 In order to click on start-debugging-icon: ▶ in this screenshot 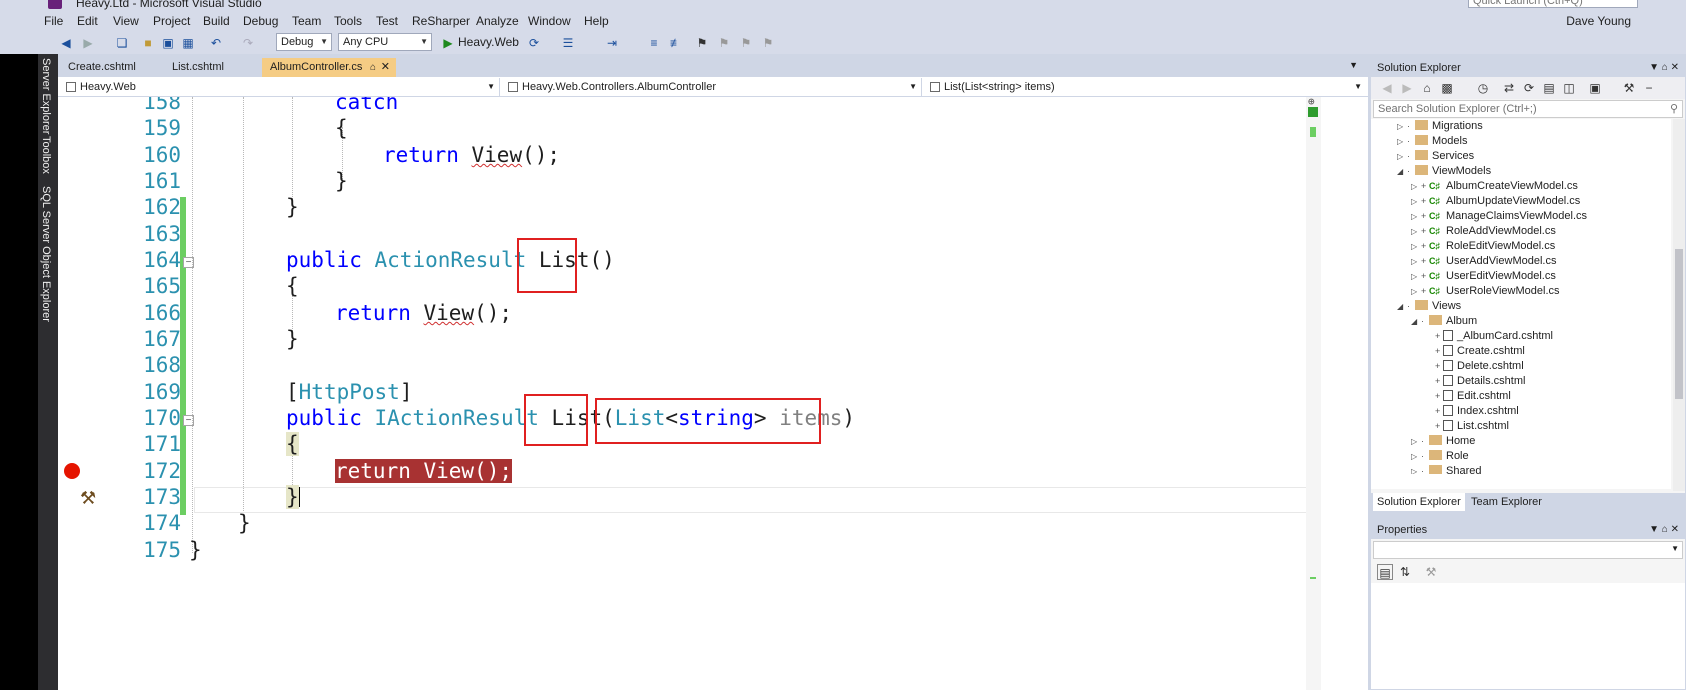, I will do `click(448, 43)`.